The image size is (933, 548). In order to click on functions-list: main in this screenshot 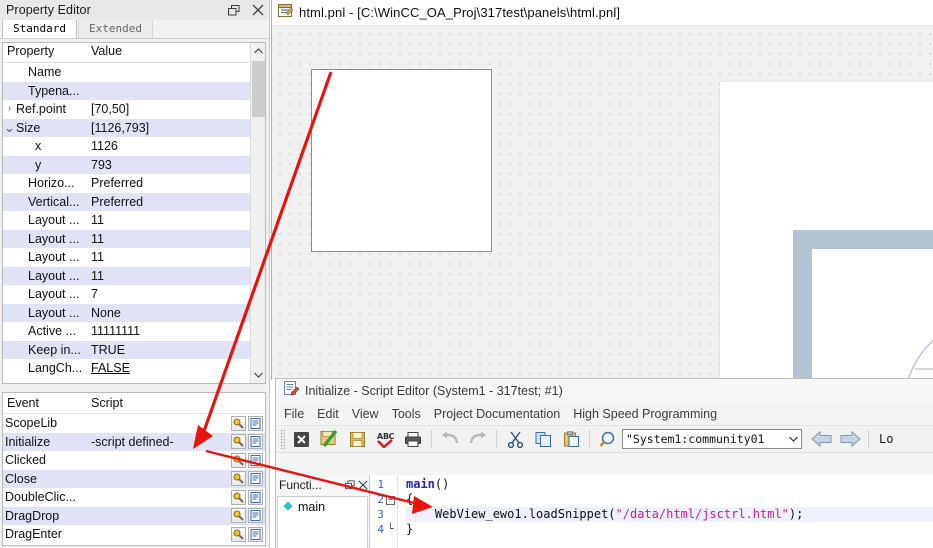, I will do `click(322, 522)`.